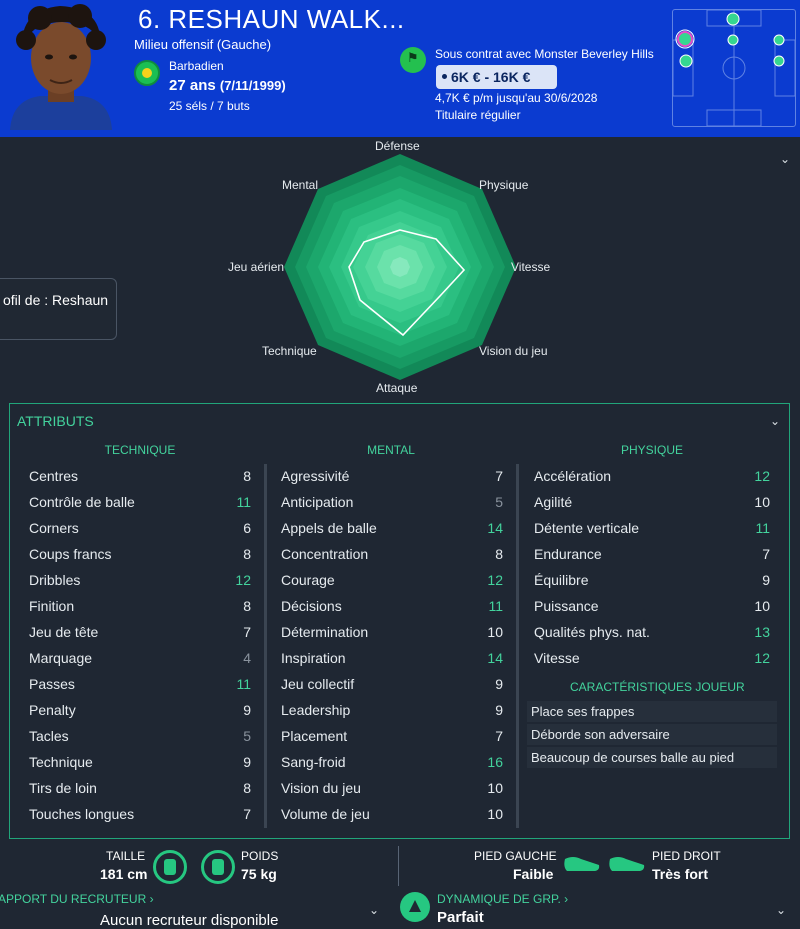 The image size is (800, 929). Describe the element at coordinates (63, 788) in the screenshot. I see `attribute-label: Tirs de loin` at that location.